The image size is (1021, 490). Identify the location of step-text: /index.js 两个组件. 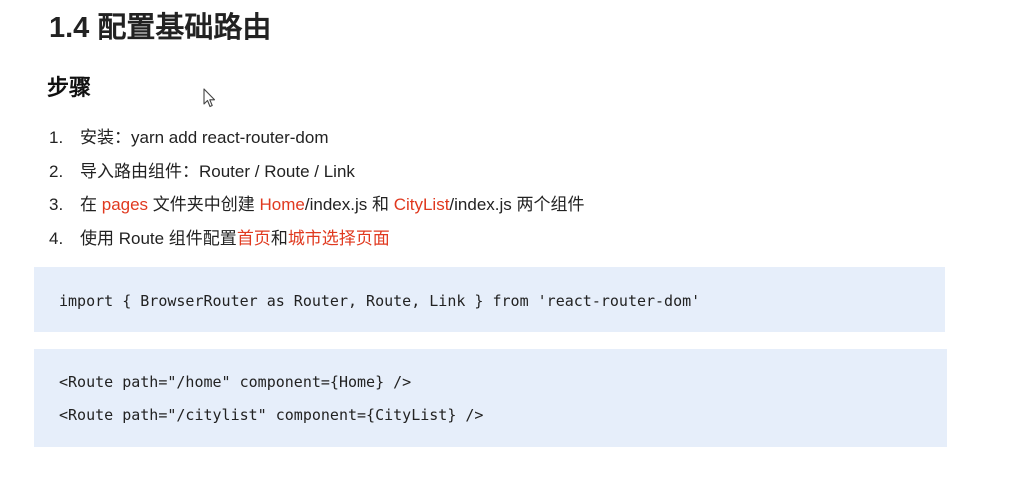
(517, 204).